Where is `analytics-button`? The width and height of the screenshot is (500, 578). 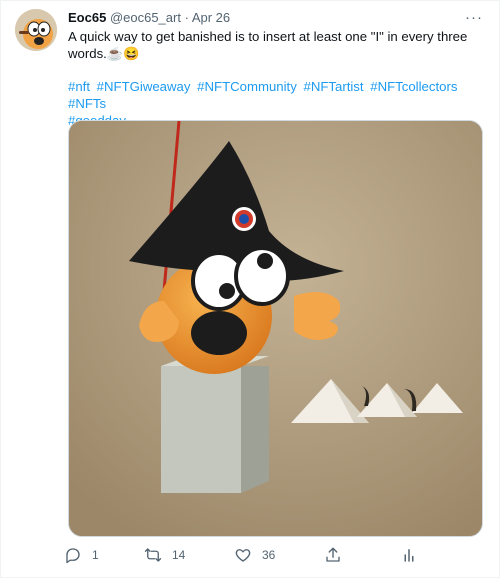 analytics-button is located at coordinates (409, 555).